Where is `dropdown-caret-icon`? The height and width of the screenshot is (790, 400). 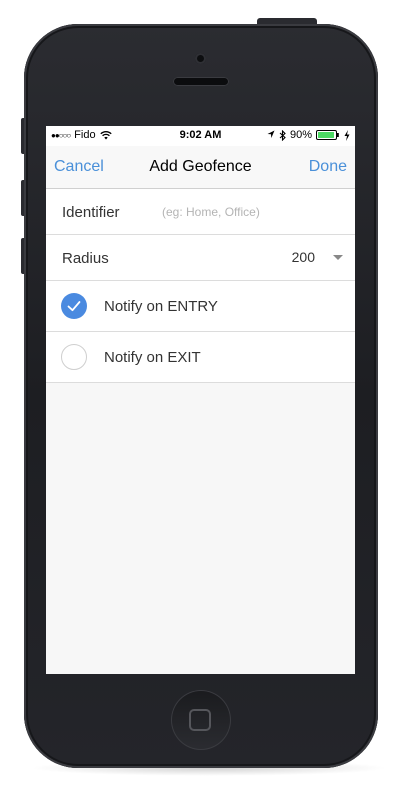 dropdown-caret-icon is located at coordinates (338, 257).